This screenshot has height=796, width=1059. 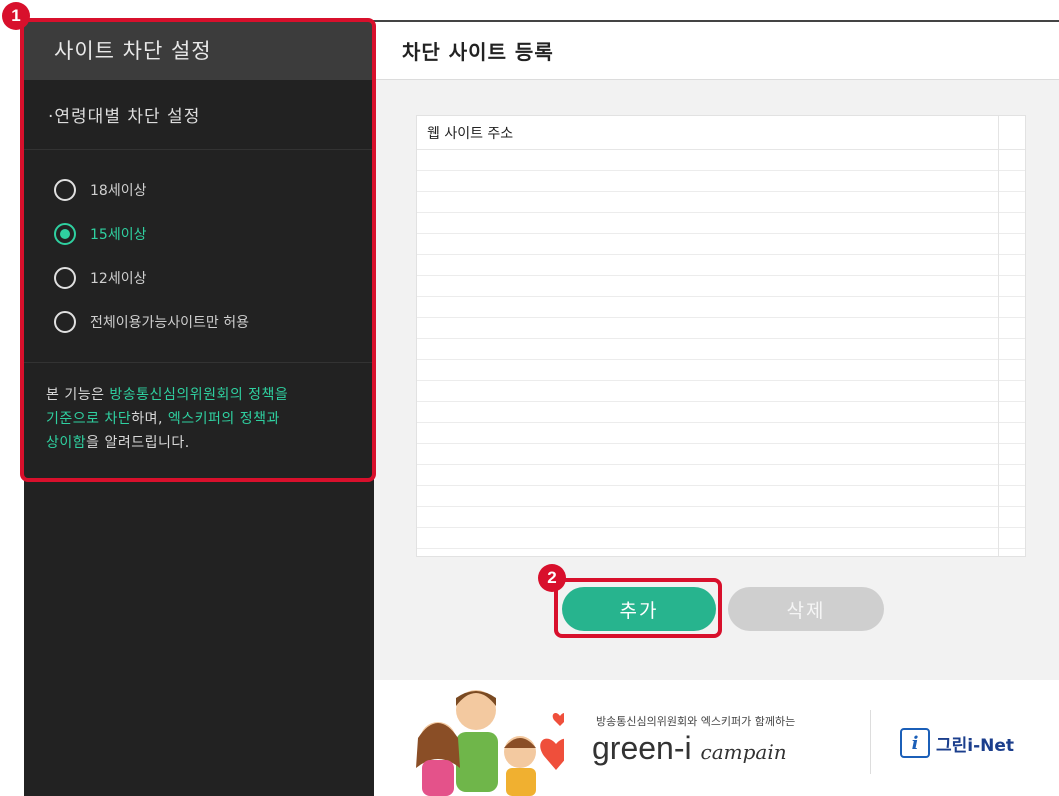 I want to click on campaign-script: campain, so click(x=743, y=752).